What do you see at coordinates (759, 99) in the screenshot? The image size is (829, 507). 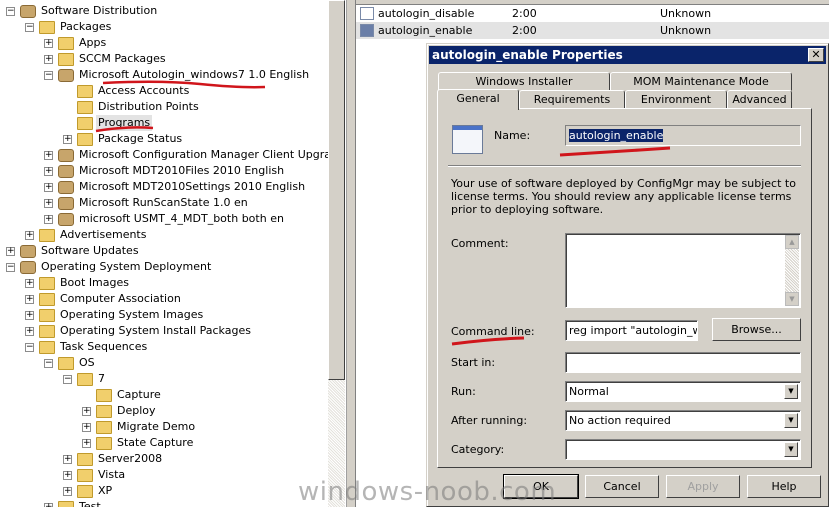 I see `tab-advanced: Advanced` at bounding box center [759, 99].